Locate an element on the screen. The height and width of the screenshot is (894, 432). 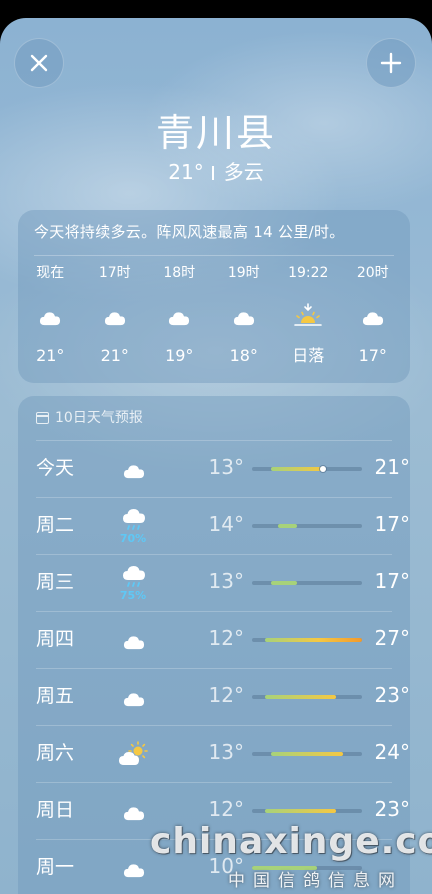
precipitation-chance: 70% is located at coordinates (133, 538).